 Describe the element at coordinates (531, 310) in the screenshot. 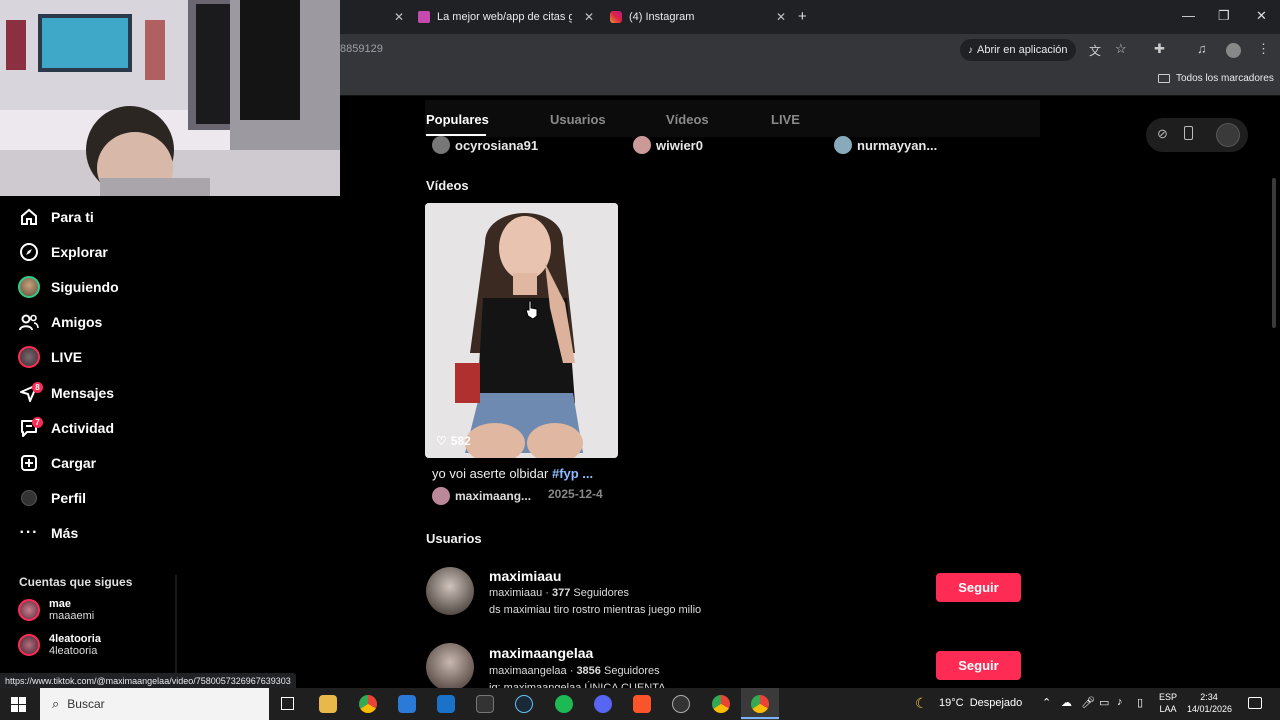

I see `hand-cursor-icon` at that location.